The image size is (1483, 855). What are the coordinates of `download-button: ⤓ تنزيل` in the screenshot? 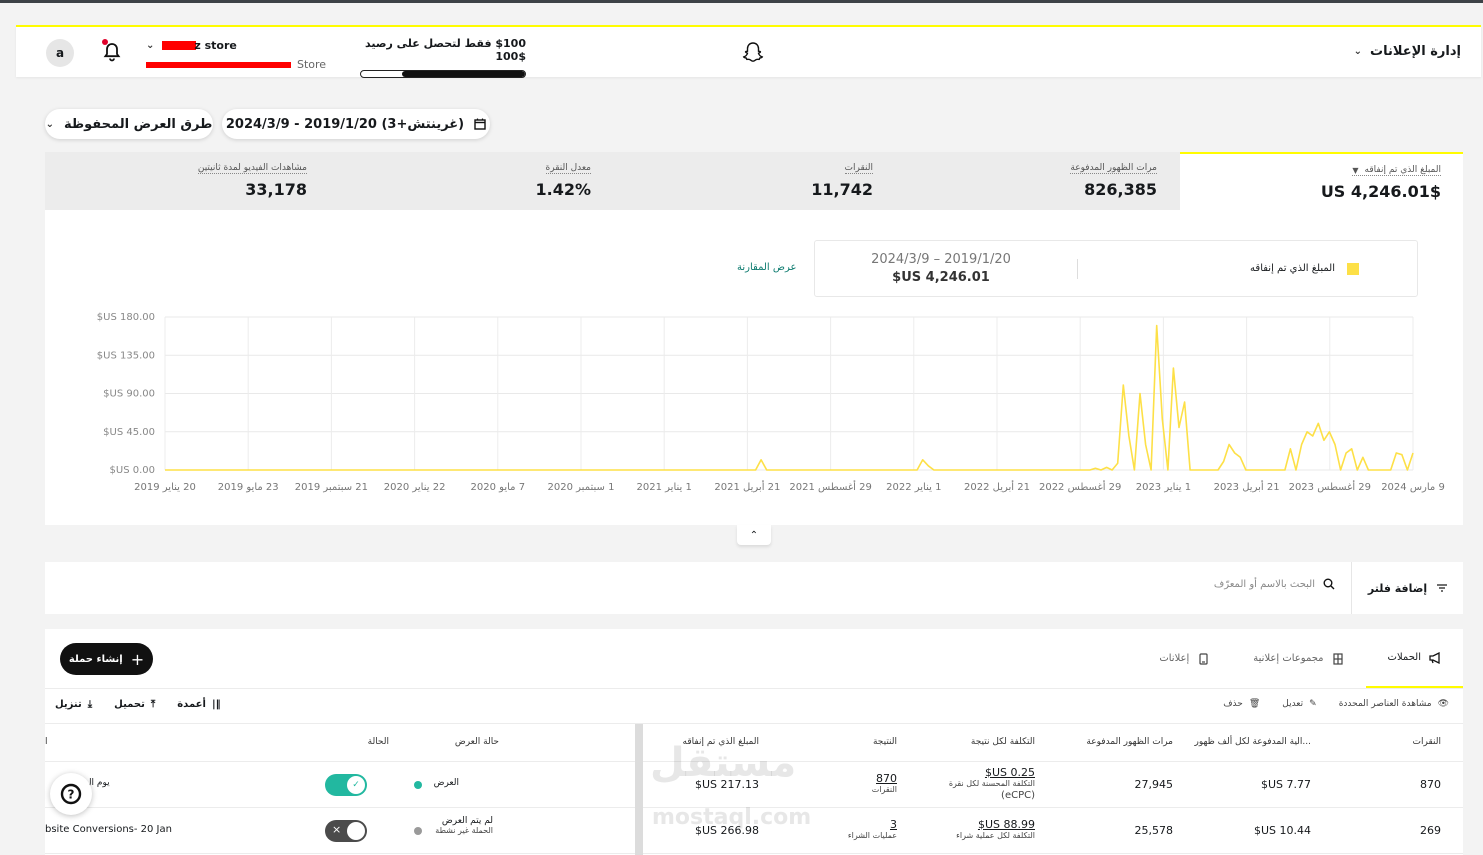 It's located at (73, 704).